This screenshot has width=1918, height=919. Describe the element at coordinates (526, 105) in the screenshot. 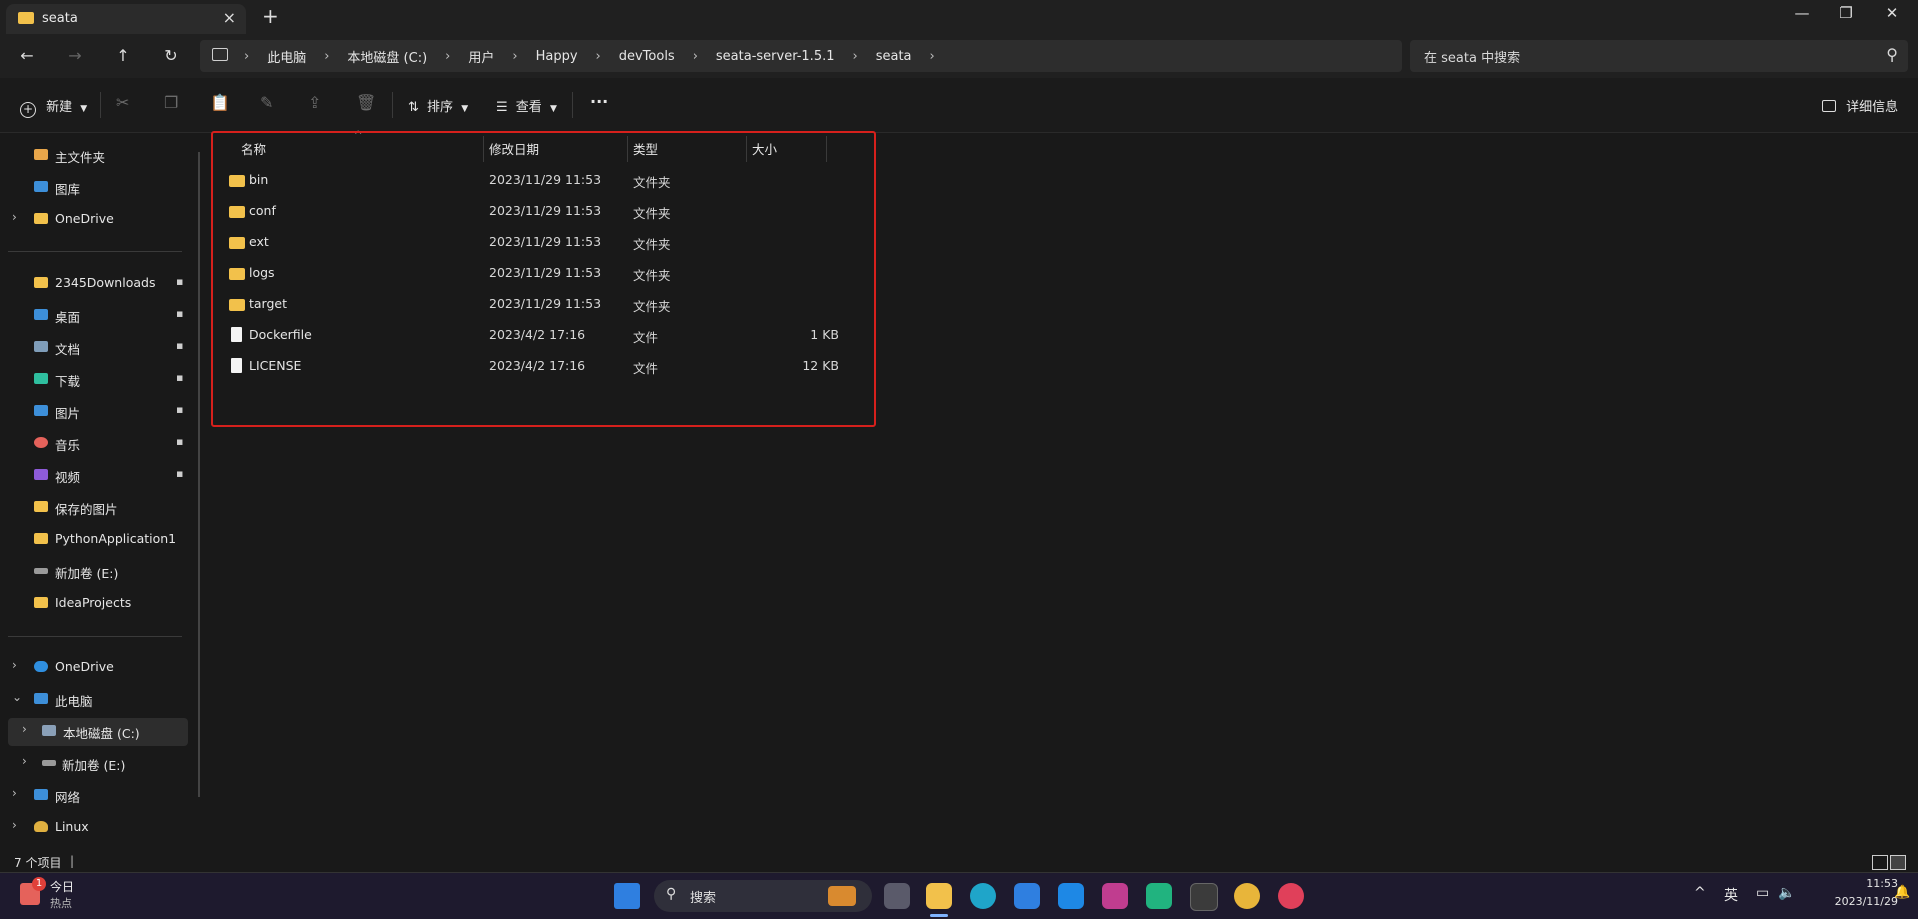

I see `view-button: ☰ 查看 ▼` at that location.